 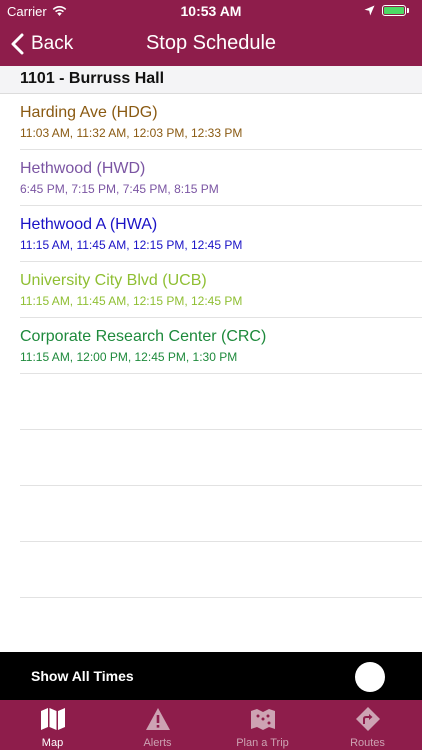 What do you see at coordinates (262, 743) in the screenshot?
I see `tab-label: Plan a Trip` at bounding box center [262, 743].